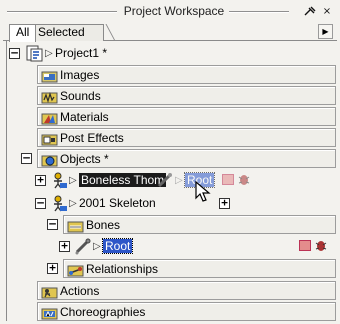 This screenshot has height=324, width=340. I want to click on objects-folder-icon, so click(49, 161).